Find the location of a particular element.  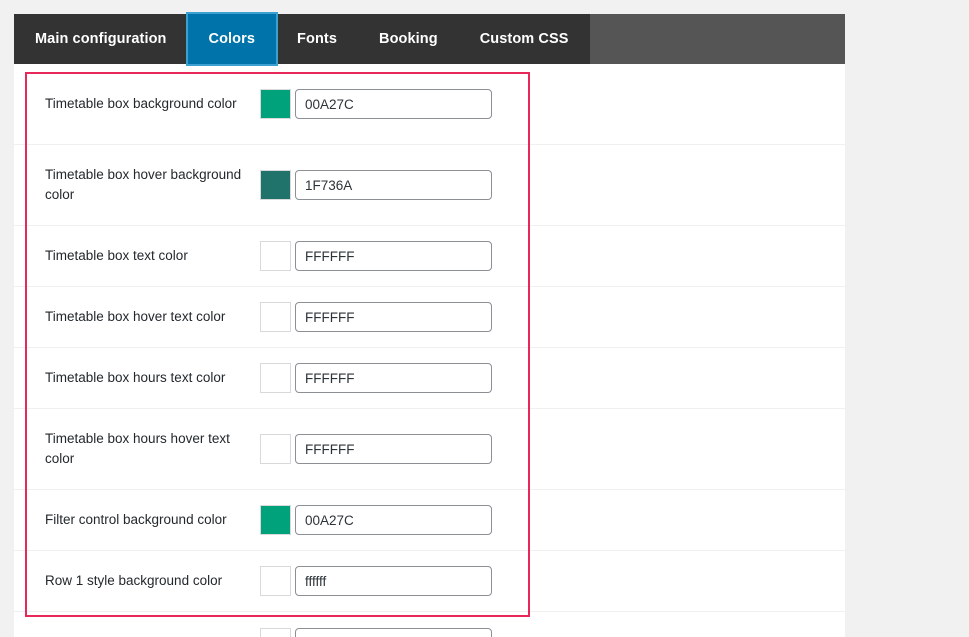

settings-row: Timetable box hover text color is located at coordinates (429, 317).